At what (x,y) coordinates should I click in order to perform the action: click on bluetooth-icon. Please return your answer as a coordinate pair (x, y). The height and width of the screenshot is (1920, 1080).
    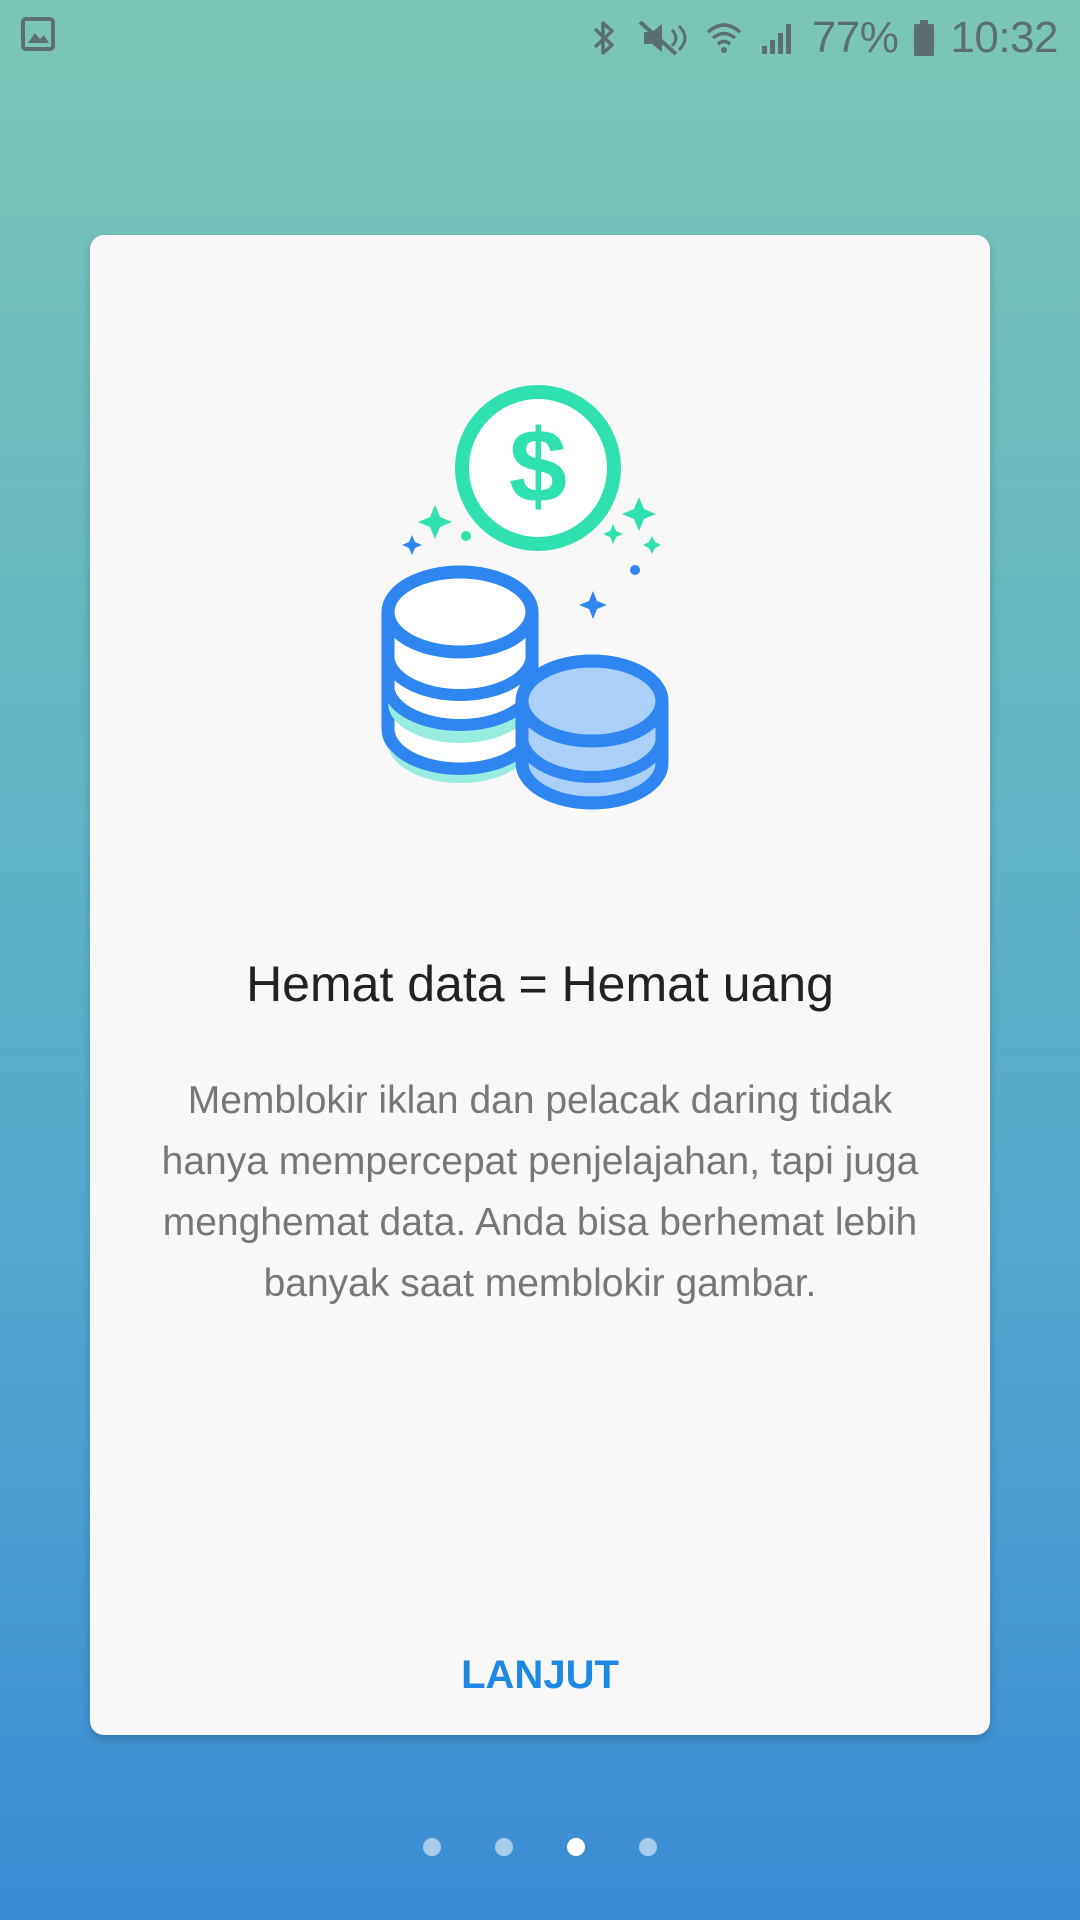
    Looking at the image, I should click on (604, 38).